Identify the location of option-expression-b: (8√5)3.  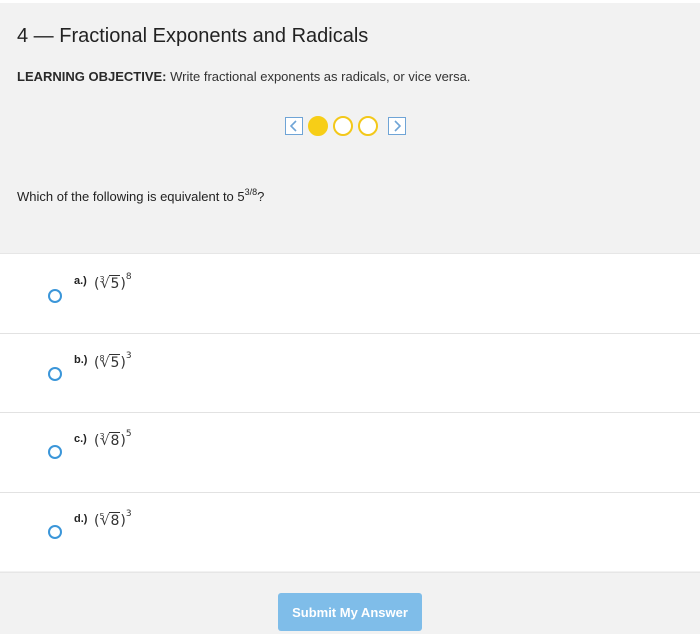
(113, 360).